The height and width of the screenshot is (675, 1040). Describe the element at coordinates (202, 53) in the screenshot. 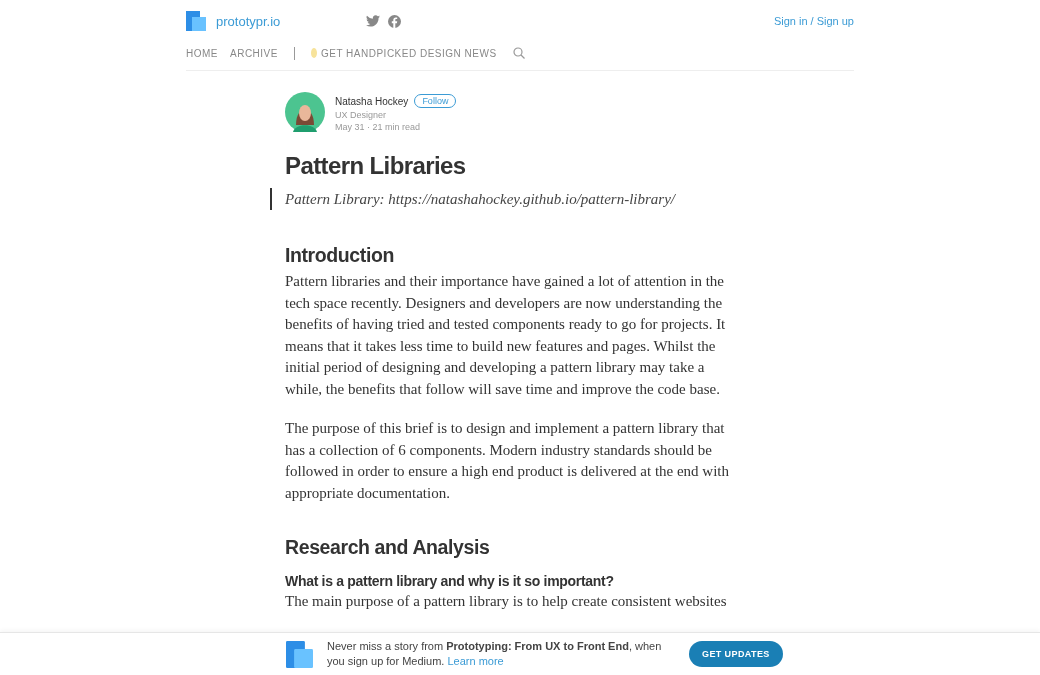

I see `nav-link: HOME` at that location.